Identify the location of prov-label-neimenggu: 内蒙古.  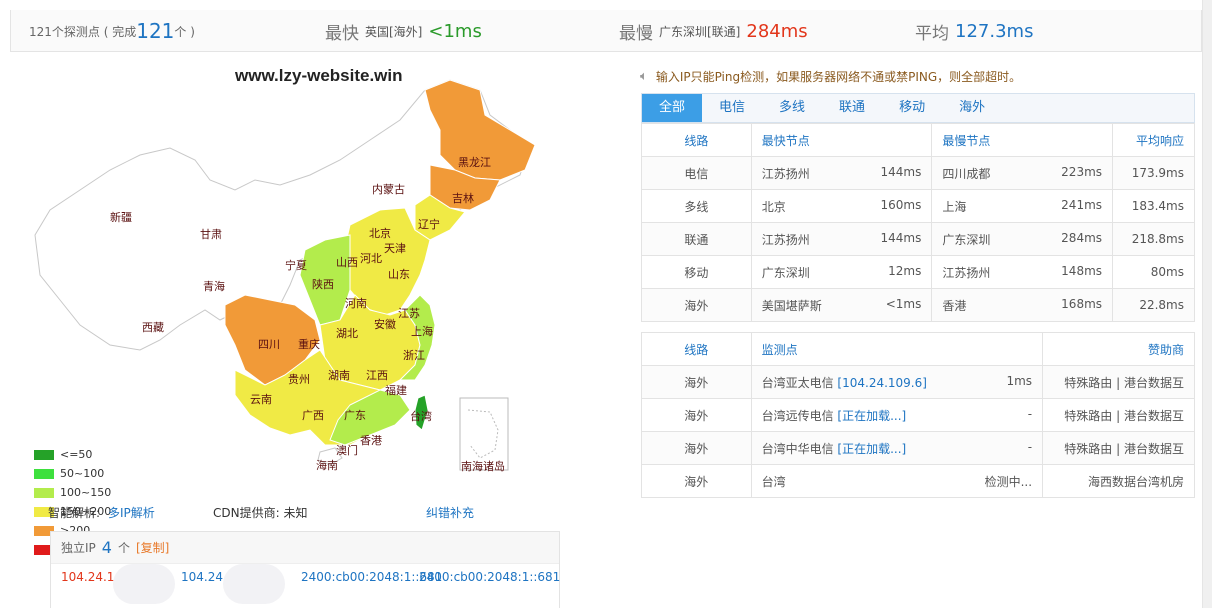
(388, 189).